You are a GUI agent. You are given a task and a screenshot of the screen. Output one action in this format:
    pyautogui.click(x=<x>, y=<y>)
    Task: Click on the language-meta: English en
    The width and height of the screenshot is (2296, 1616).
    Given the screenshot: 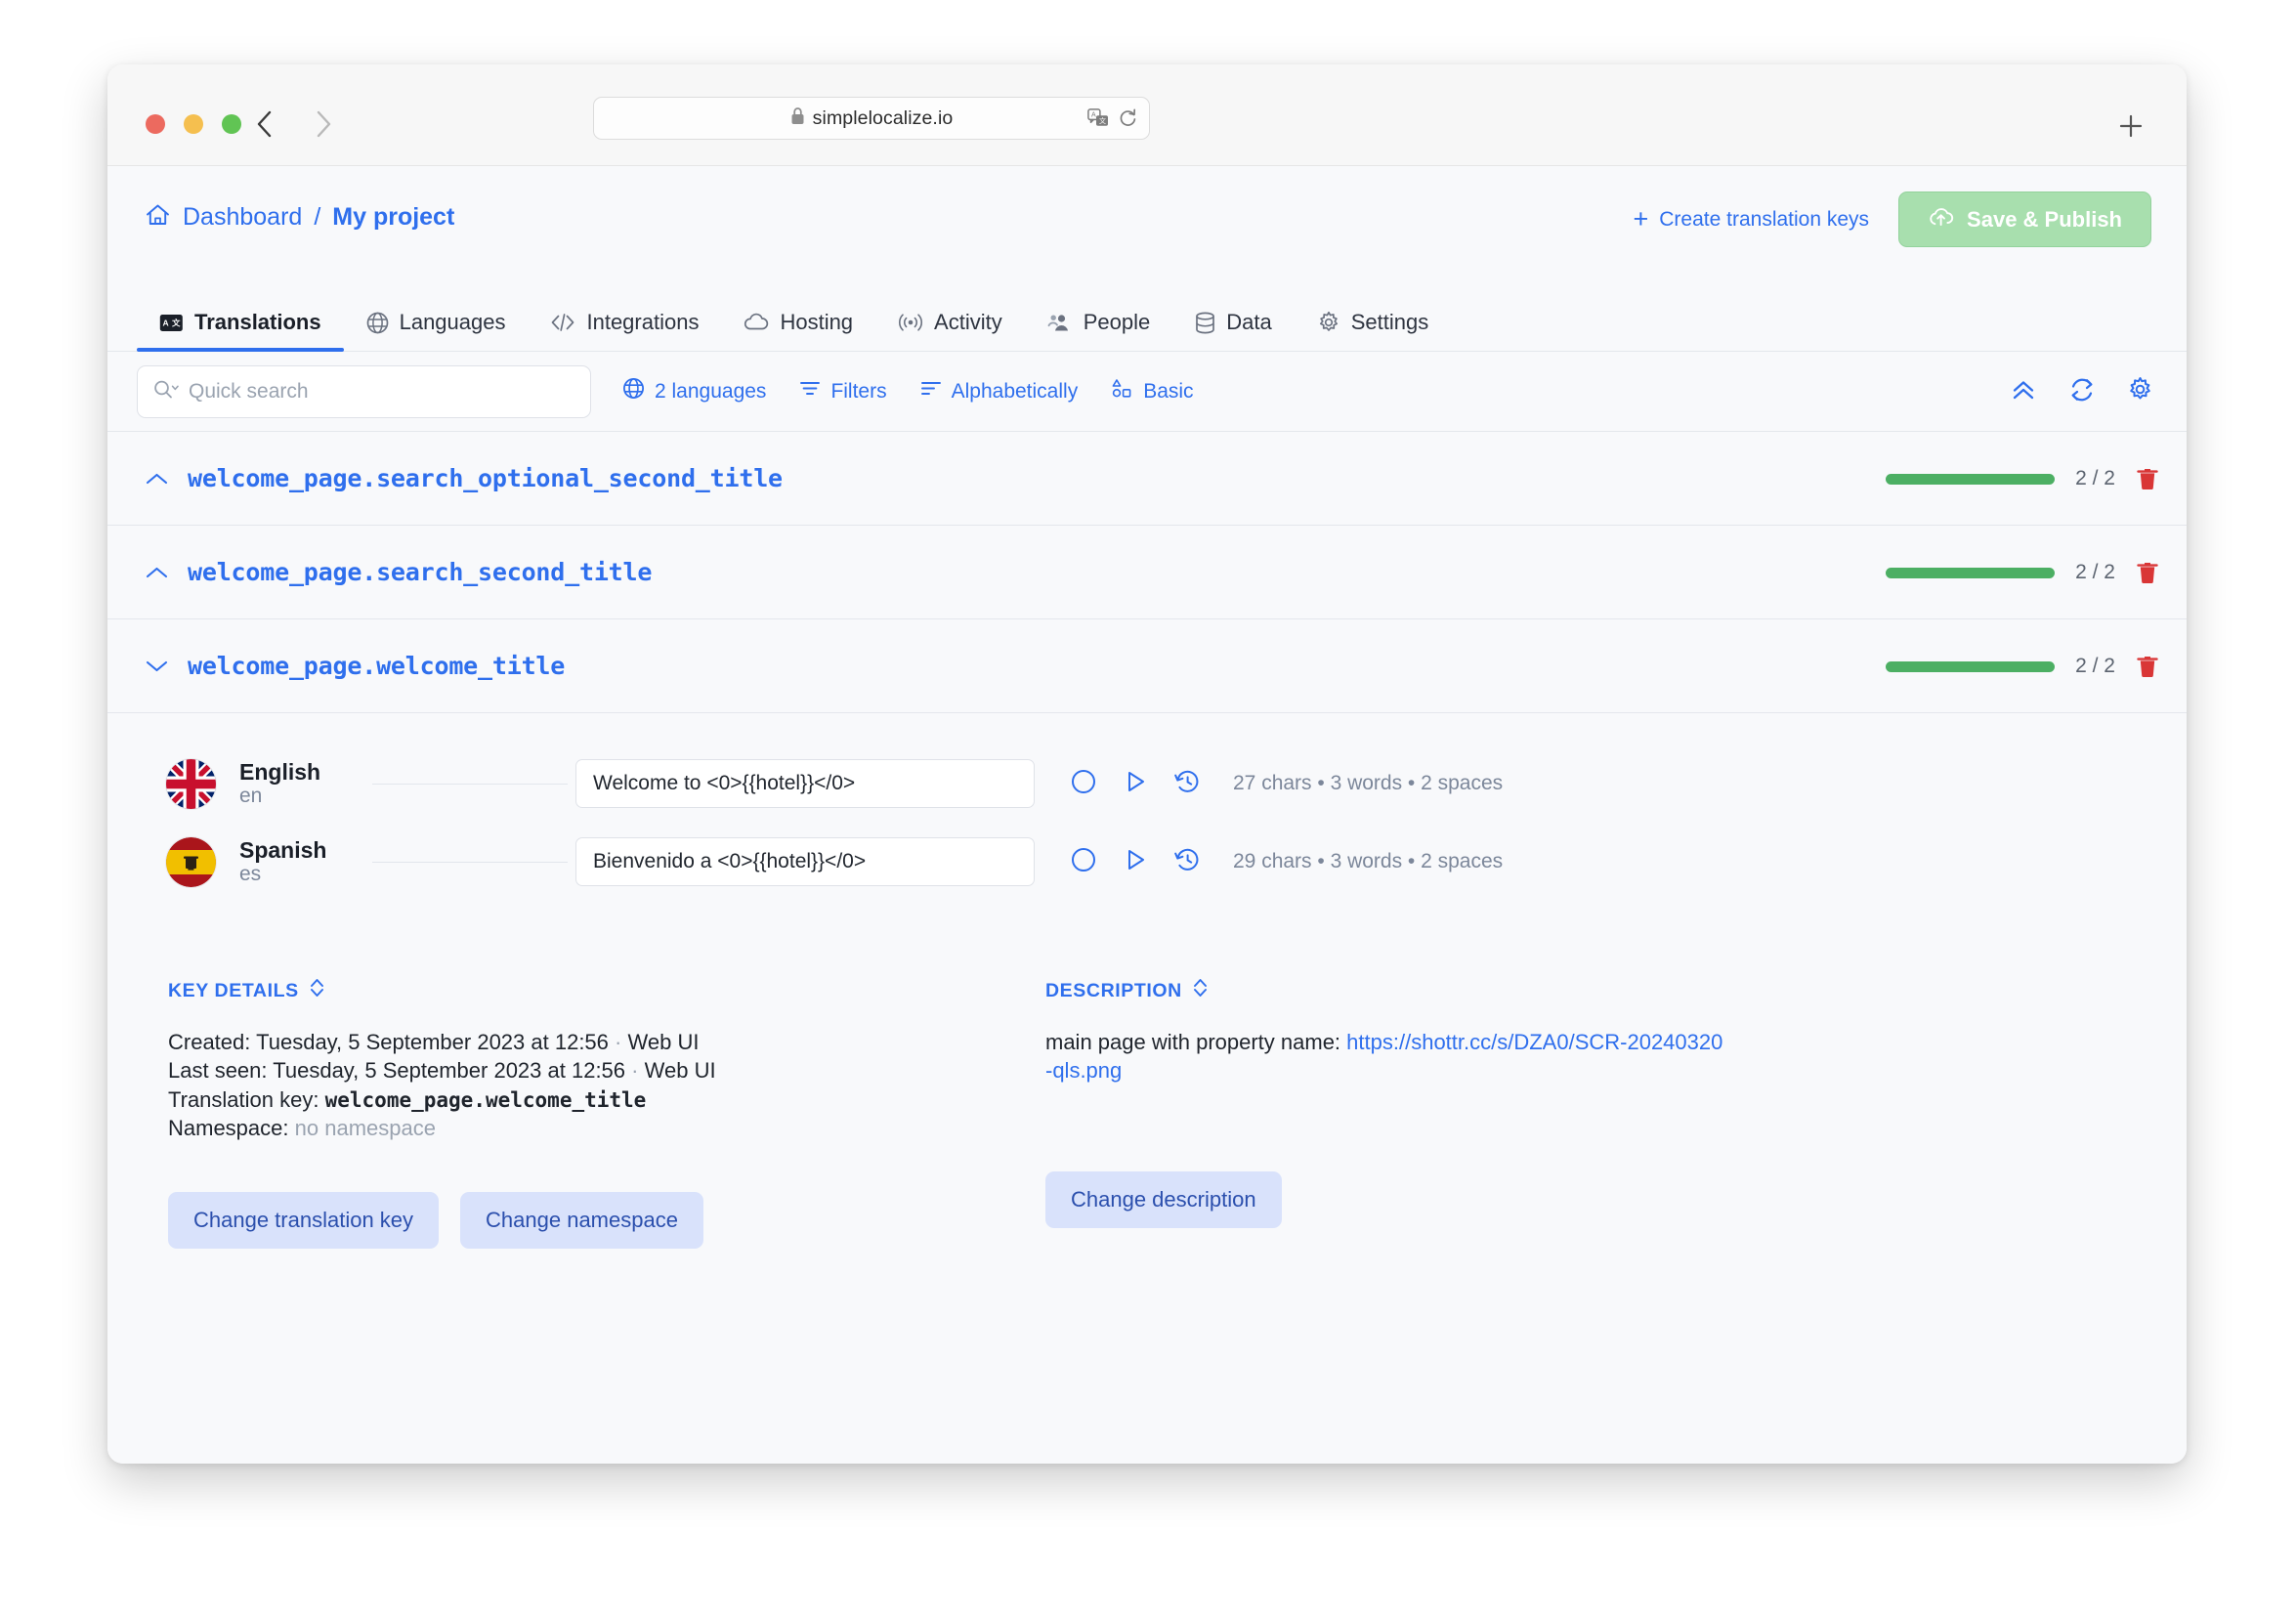 What is the action you would take?
    pyautogui.click(x=301, y=784)
    